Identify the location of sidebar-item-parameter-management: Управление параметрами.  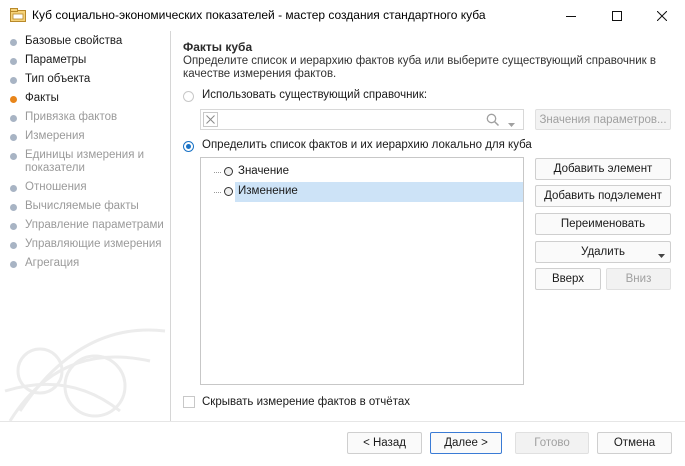
(85, 226).